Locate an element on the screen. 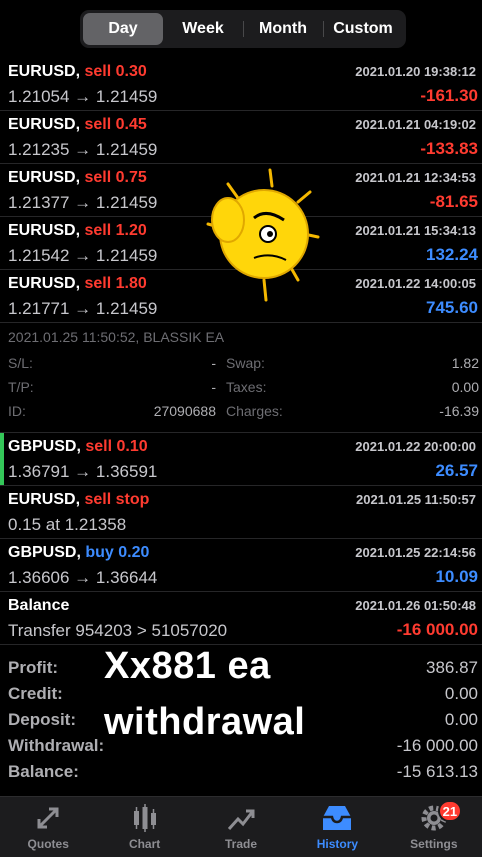 This screenshot has width=482, height=857. summary-label: Withdrawal: is located at coordinates (56, 745).